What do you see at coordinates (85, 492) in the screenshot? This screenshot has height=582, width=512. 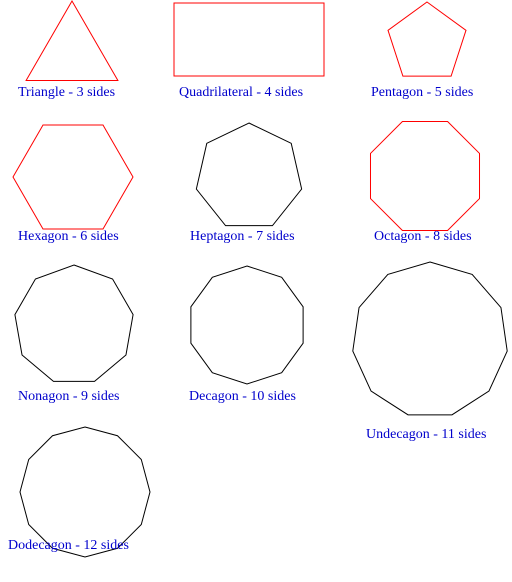 I see `shape-dodecagon` at bounding box center [85, 492].